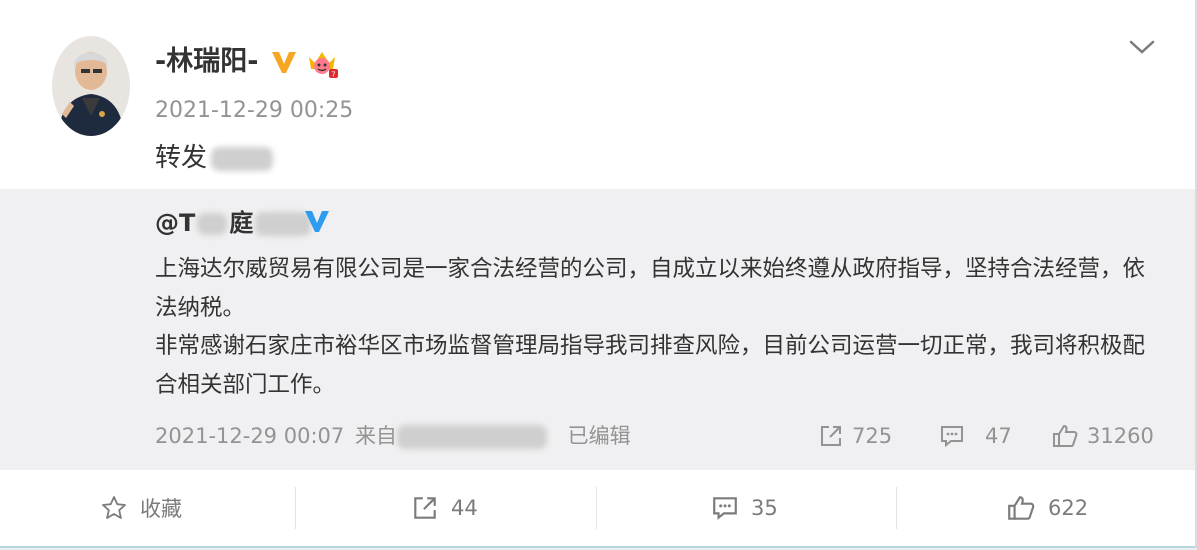  What do you see at coordinates (599, 436) in the screenshot?
I see `edited-label: 已编辑` at bounding box center [599, 436].